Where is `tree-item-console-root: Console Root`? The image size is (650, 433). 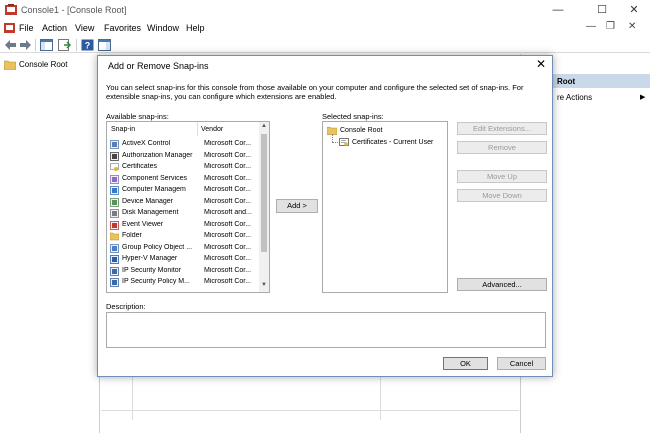
tree-item-console-root: Console Root is located at coordinates (35, 64).